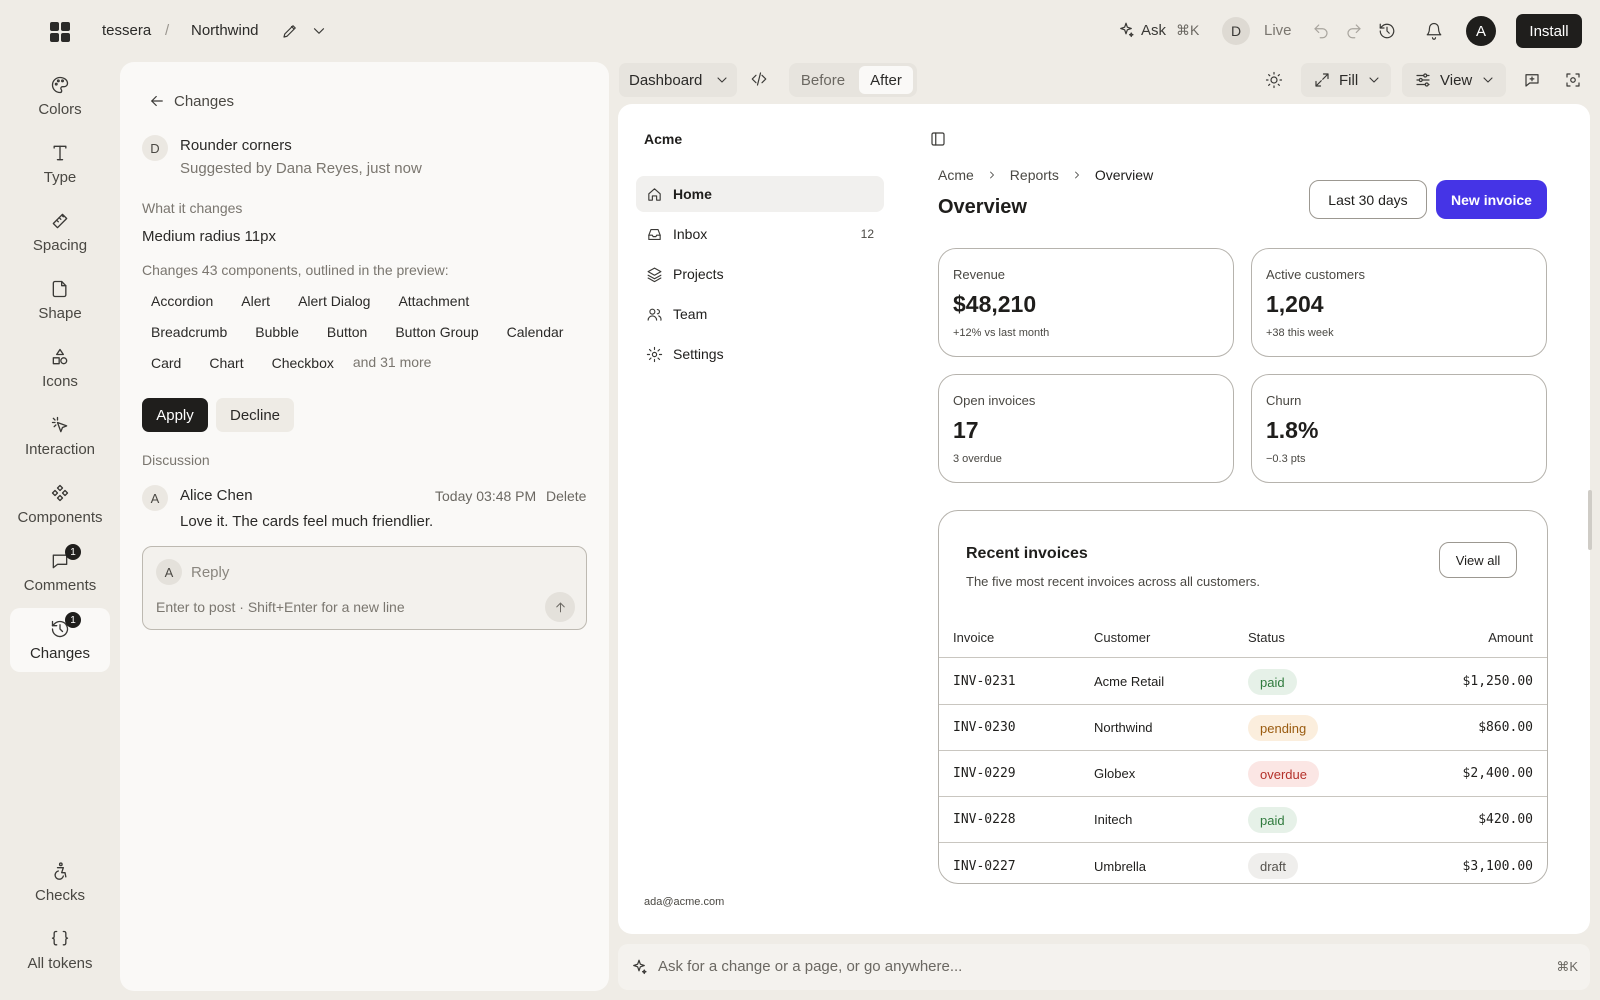  I want to click on edit-pencil-icon, so click(290, 31).